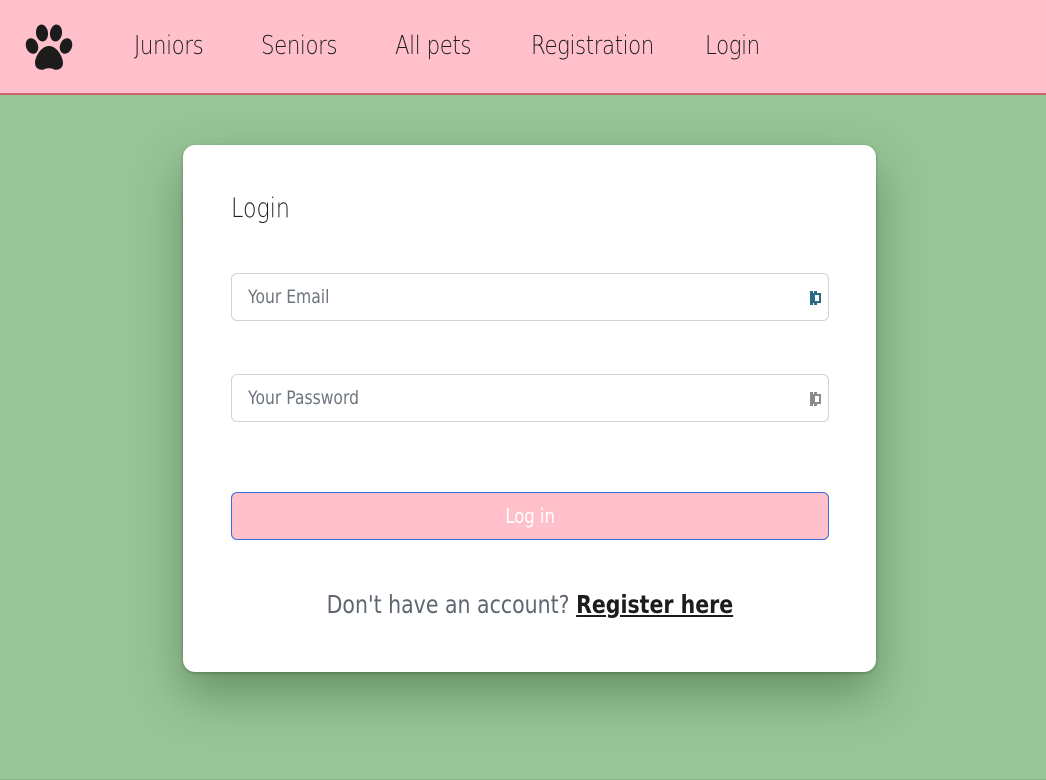  I want to click on nav-link-login: Login, so click(732, 46).